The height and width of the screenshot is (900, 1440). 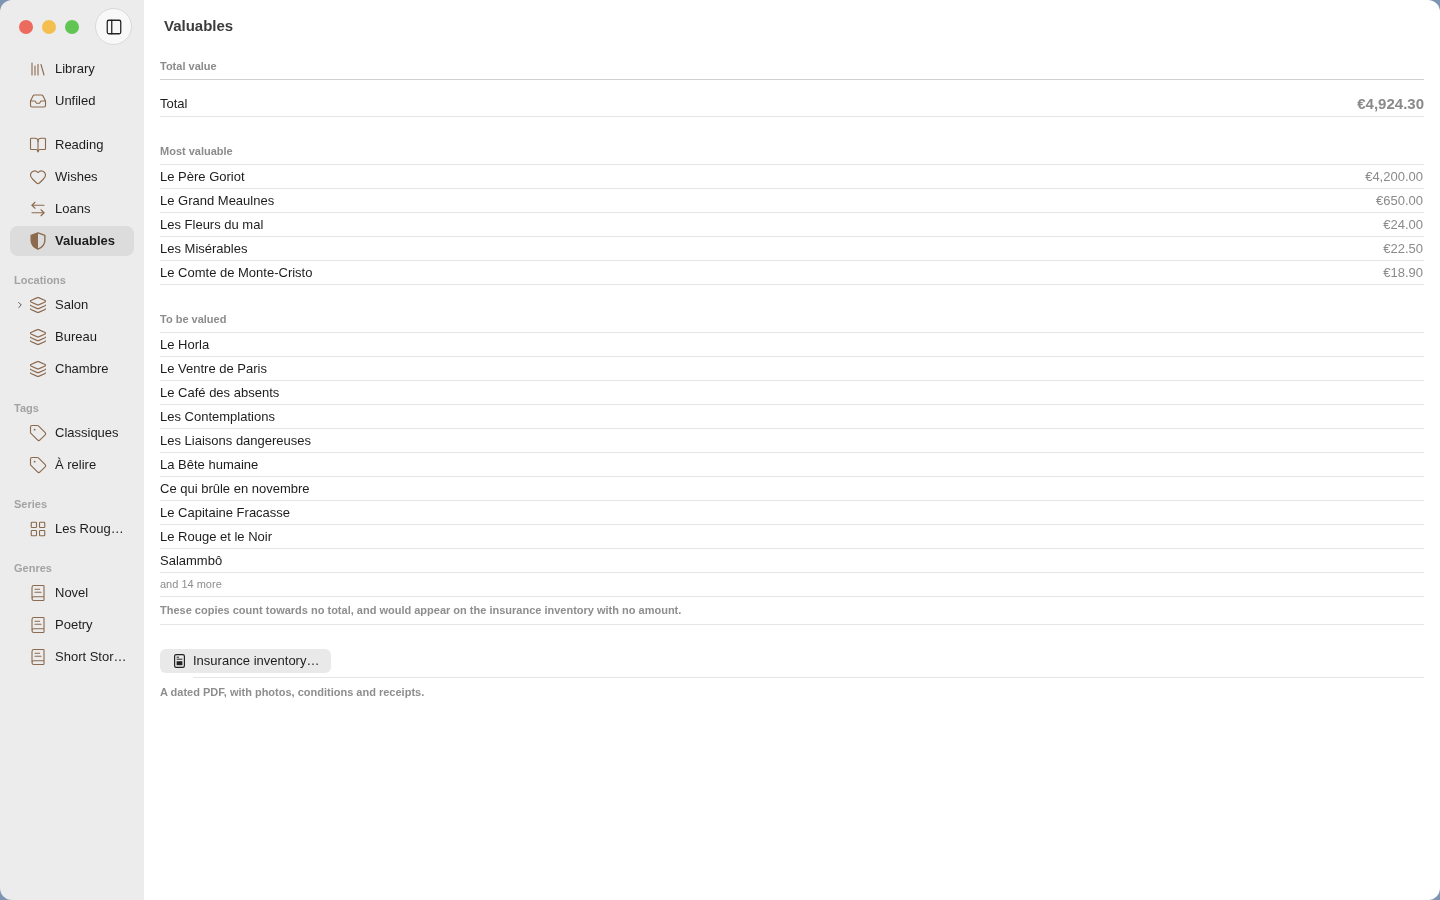 What do you see at coordinates (191, 585) in the screenshot?
I see `more-count: and 14 more` at bounding box center [191, 585].